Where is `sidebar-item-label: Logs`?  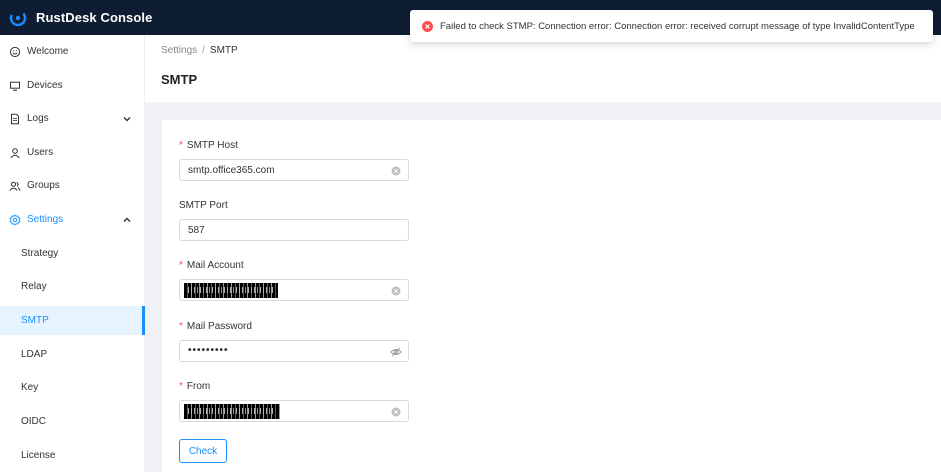 sidebar-item-label: Logs is located at coordinates (38, 118).